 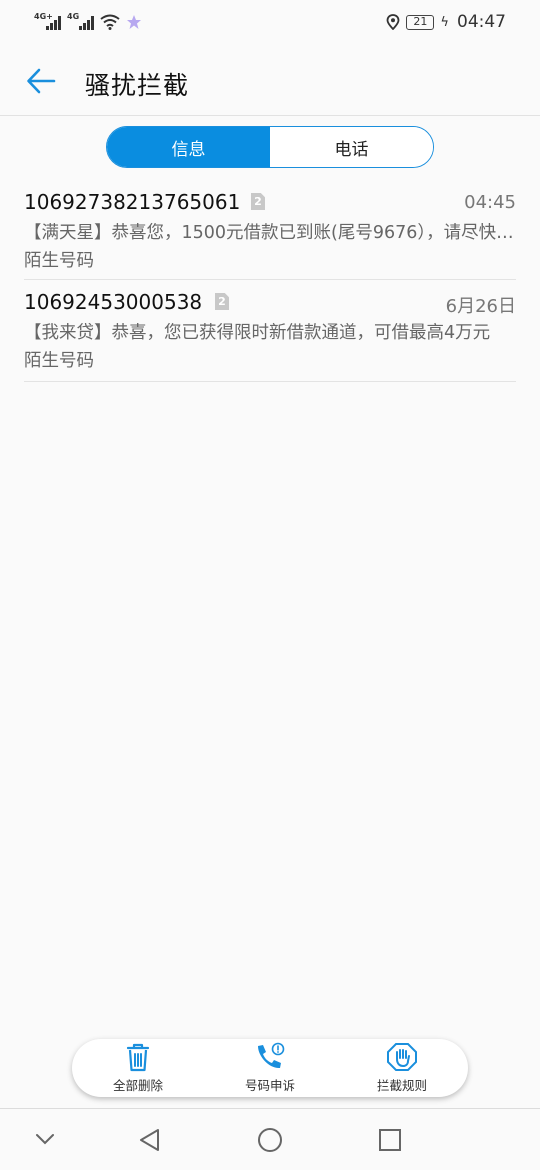 I want to click on page-title: 骚扰拦截, so click(x=137, y=85).